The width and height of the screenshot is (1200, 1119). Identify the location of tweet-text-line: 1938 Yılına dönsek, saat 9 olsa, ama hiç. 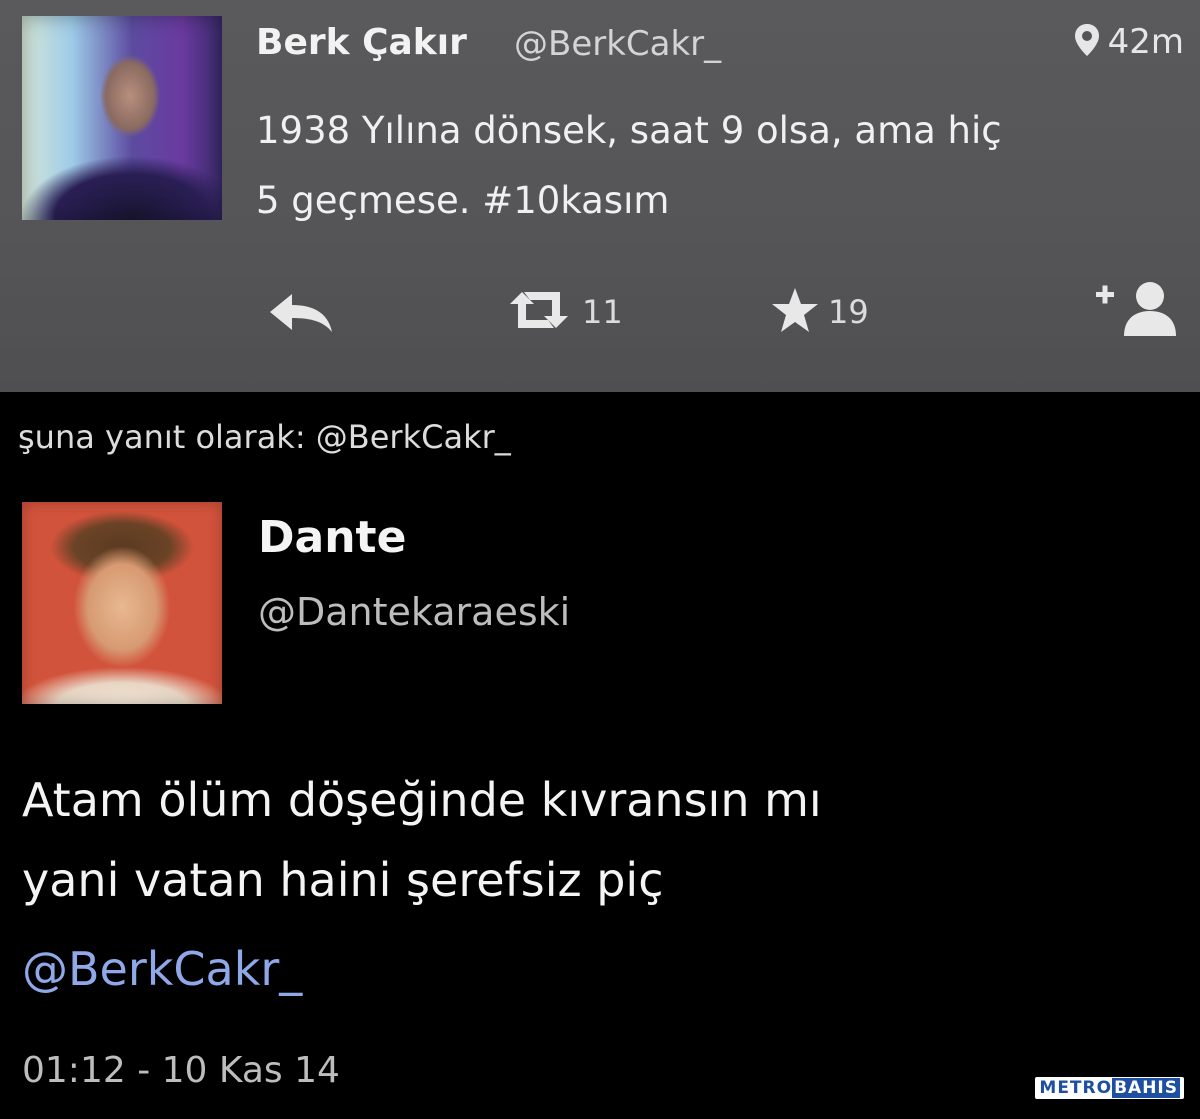
(629, 130).